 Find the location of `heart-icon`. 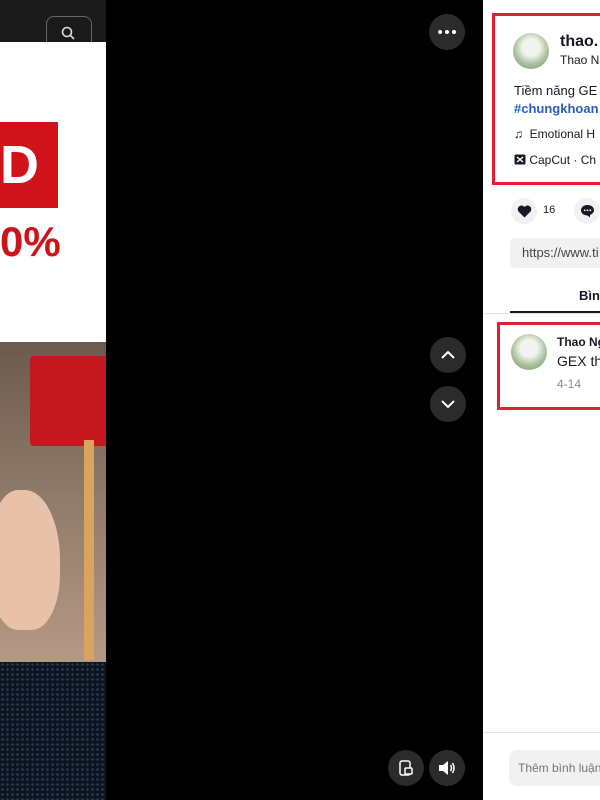

heart-icon is located at coordinates (524, 211).